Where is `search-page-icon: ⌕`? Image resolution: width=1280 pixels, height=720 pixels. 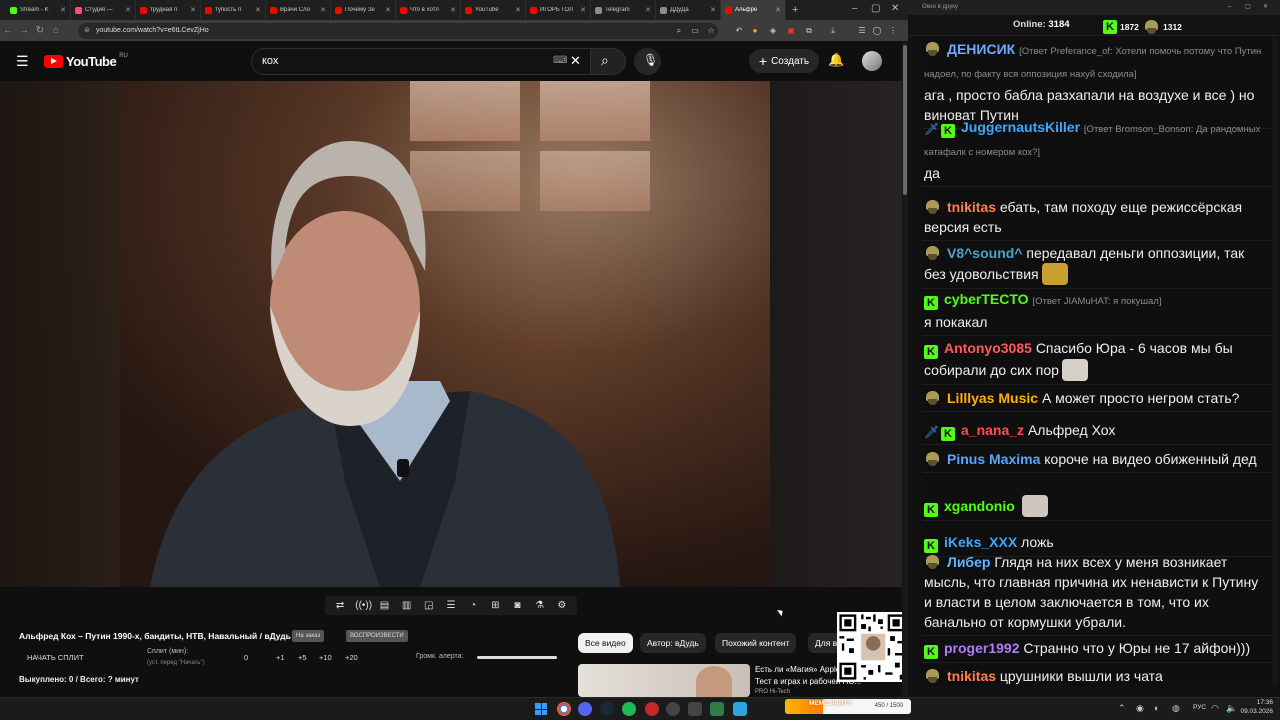
search-page-icon: ⌕ is located at coordinates (679, 30).